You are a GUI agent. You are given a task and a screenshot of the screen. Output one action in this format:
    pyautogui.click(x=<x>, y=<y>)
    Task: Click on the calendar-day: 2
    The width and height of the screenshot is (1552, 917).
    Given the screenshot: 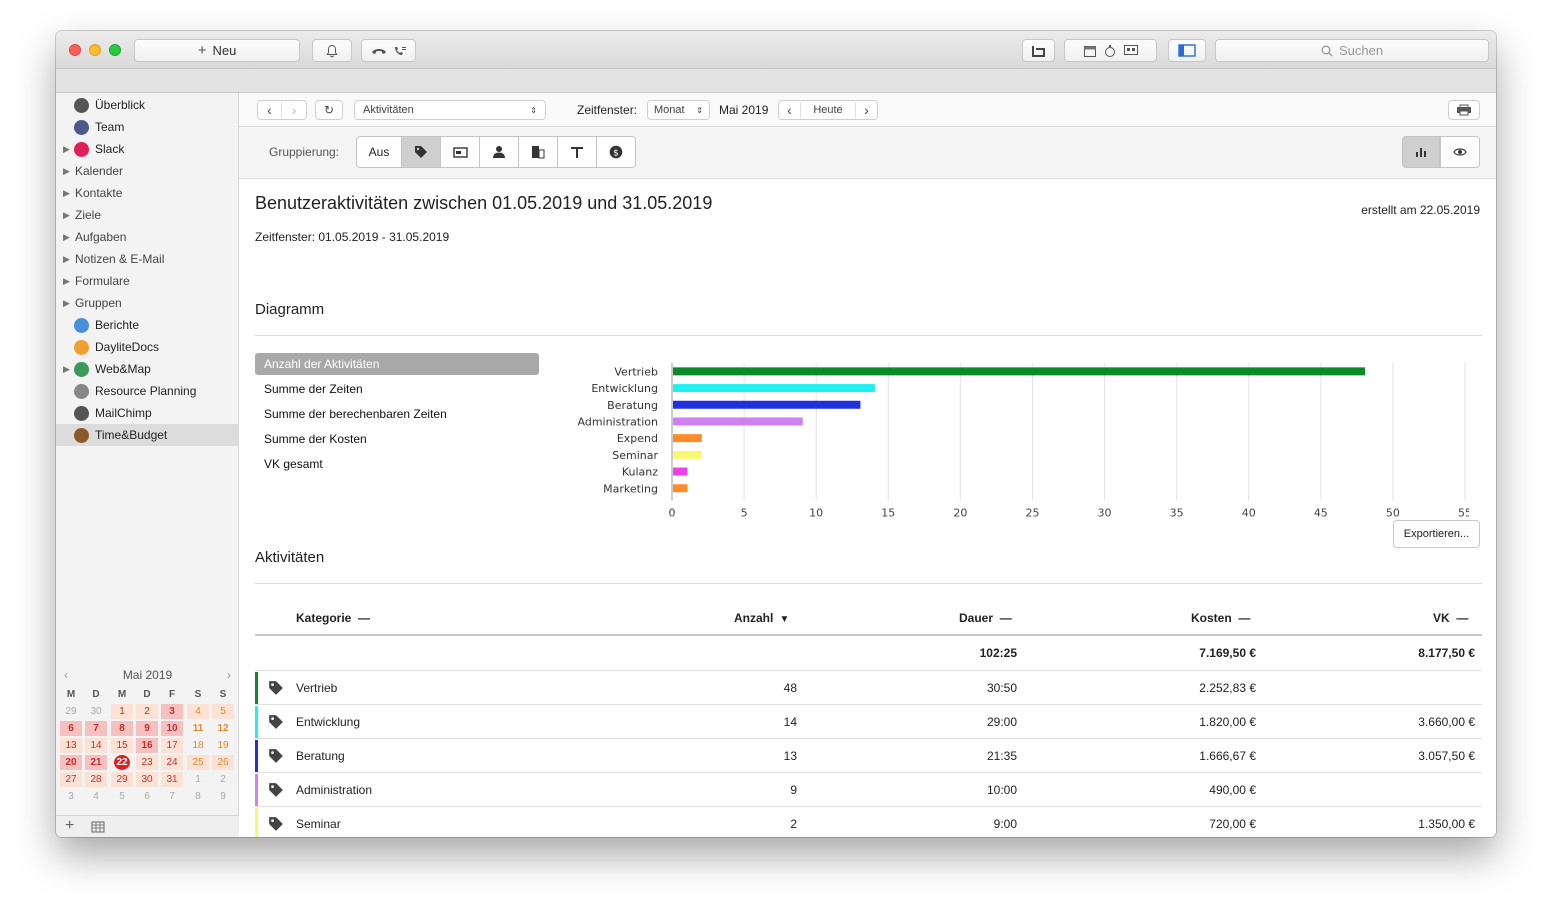 What is the action you would take?
    pyautogui.click(x=147, y=711)
    